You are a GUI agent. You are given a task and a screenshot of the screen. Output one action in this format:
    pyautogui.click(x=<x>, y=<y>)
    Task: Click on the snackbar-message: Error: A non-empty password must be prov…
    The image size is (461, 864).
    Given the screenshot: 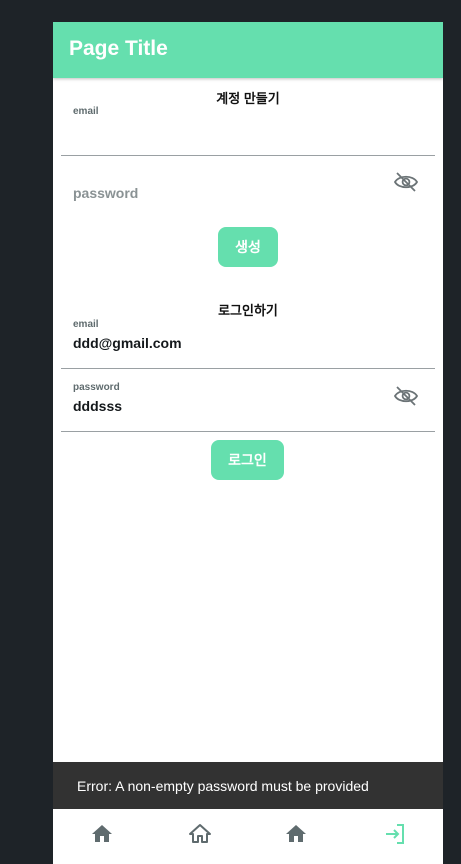 What is the action you would take?
    pyautogui.click(x=223, y=786)
    